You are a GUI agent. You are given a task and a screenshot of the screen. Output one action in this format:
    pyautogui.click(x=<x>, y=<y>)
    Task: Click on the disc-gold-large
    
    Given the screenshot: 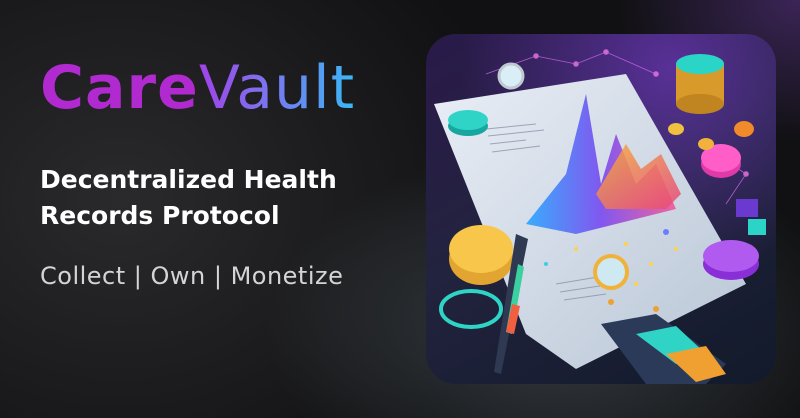 What is the action you would take?
    pyautogui.click(x=481, y=255)
    